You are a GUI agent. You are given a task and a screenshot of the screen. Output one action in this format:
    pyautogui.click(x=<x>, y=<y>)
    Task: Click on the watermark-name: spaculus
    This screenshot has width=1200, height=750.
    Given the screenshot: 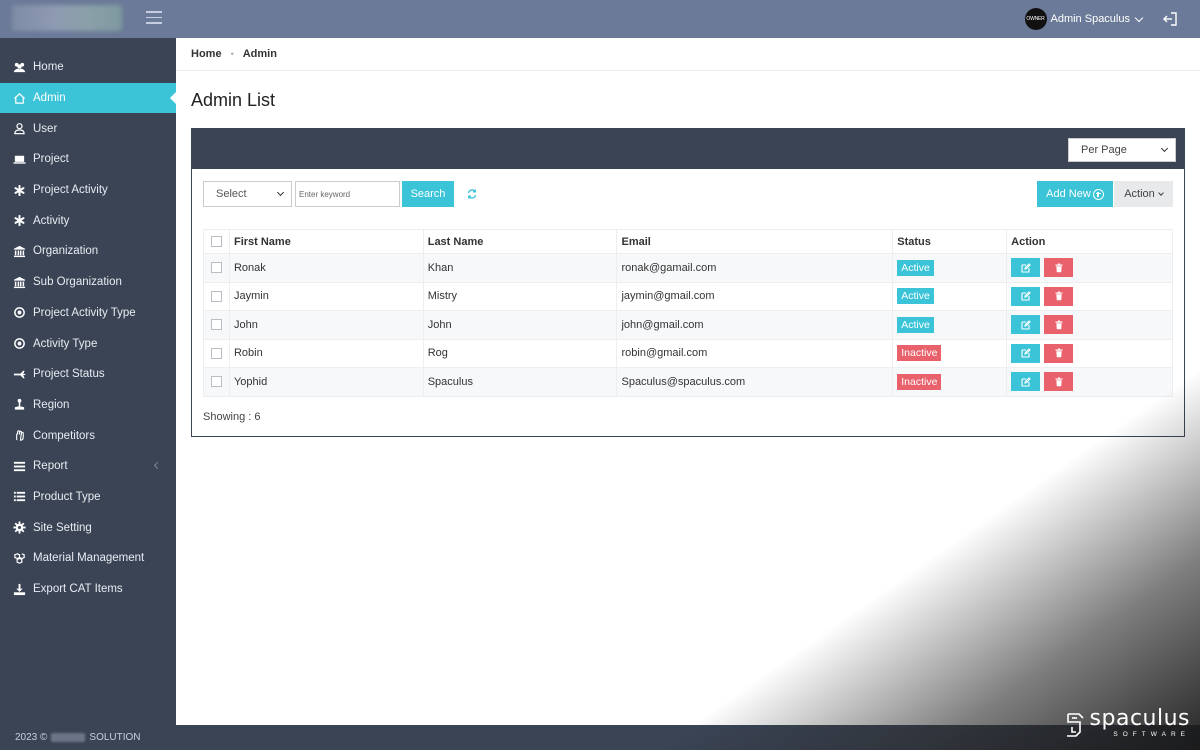 What is the action you would take?
    pyautogui.click(x=1139, y=718)
    